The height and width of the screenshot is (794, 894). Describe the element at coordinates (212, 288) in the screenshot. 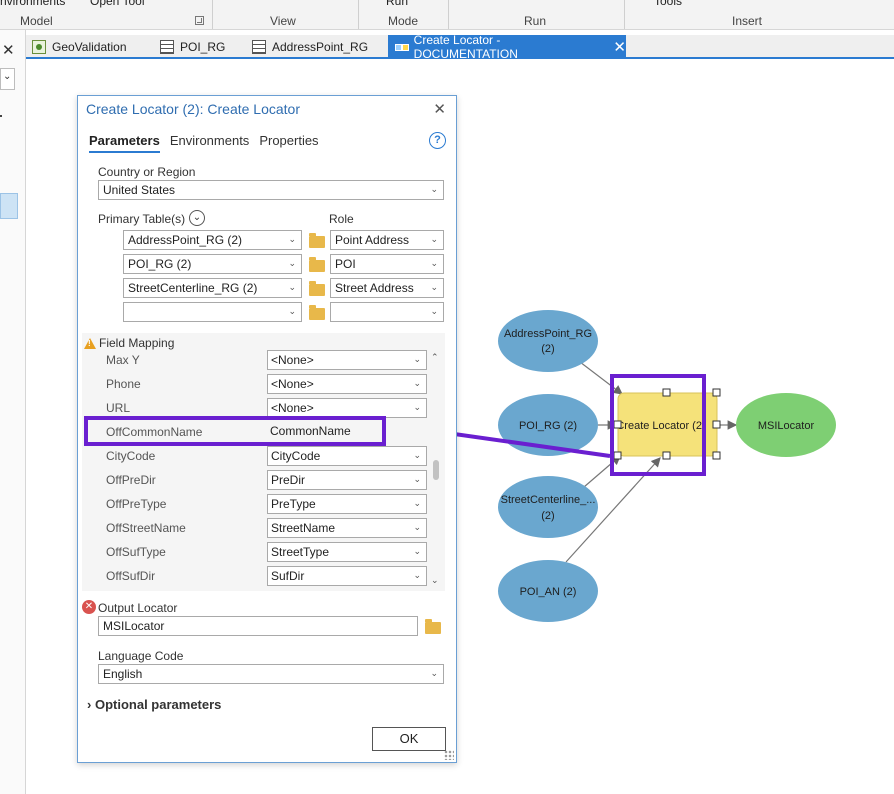

I see `primary-table-select: StreetCenterline_RG (2) ⌄` at that location.